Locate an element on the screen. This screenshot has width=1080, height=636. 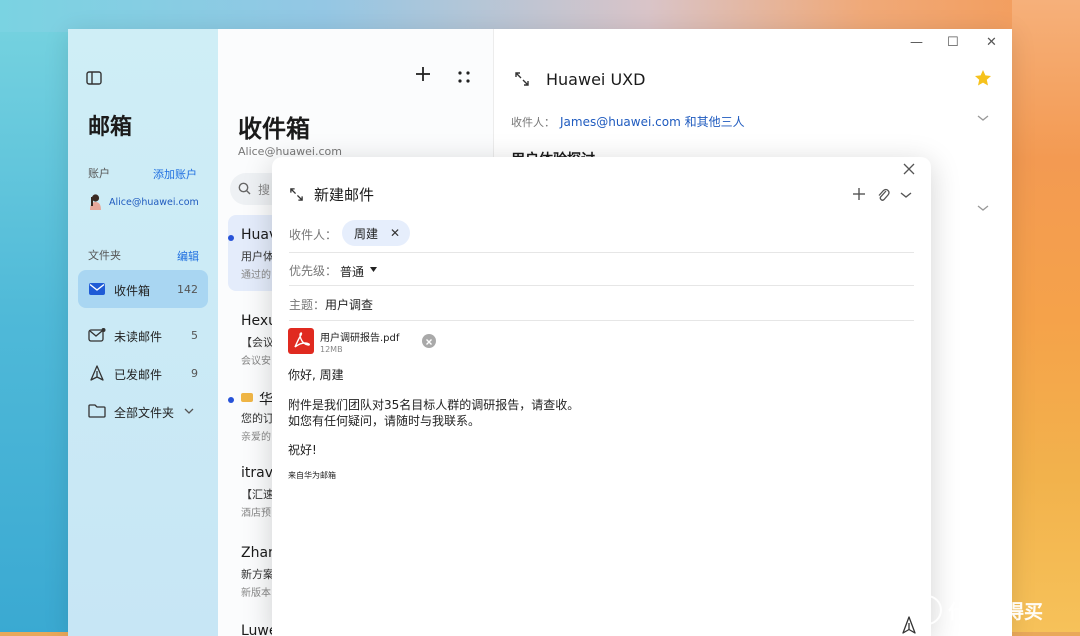
mail-preview: 亲爱的 is located at coordinates (256, 437).